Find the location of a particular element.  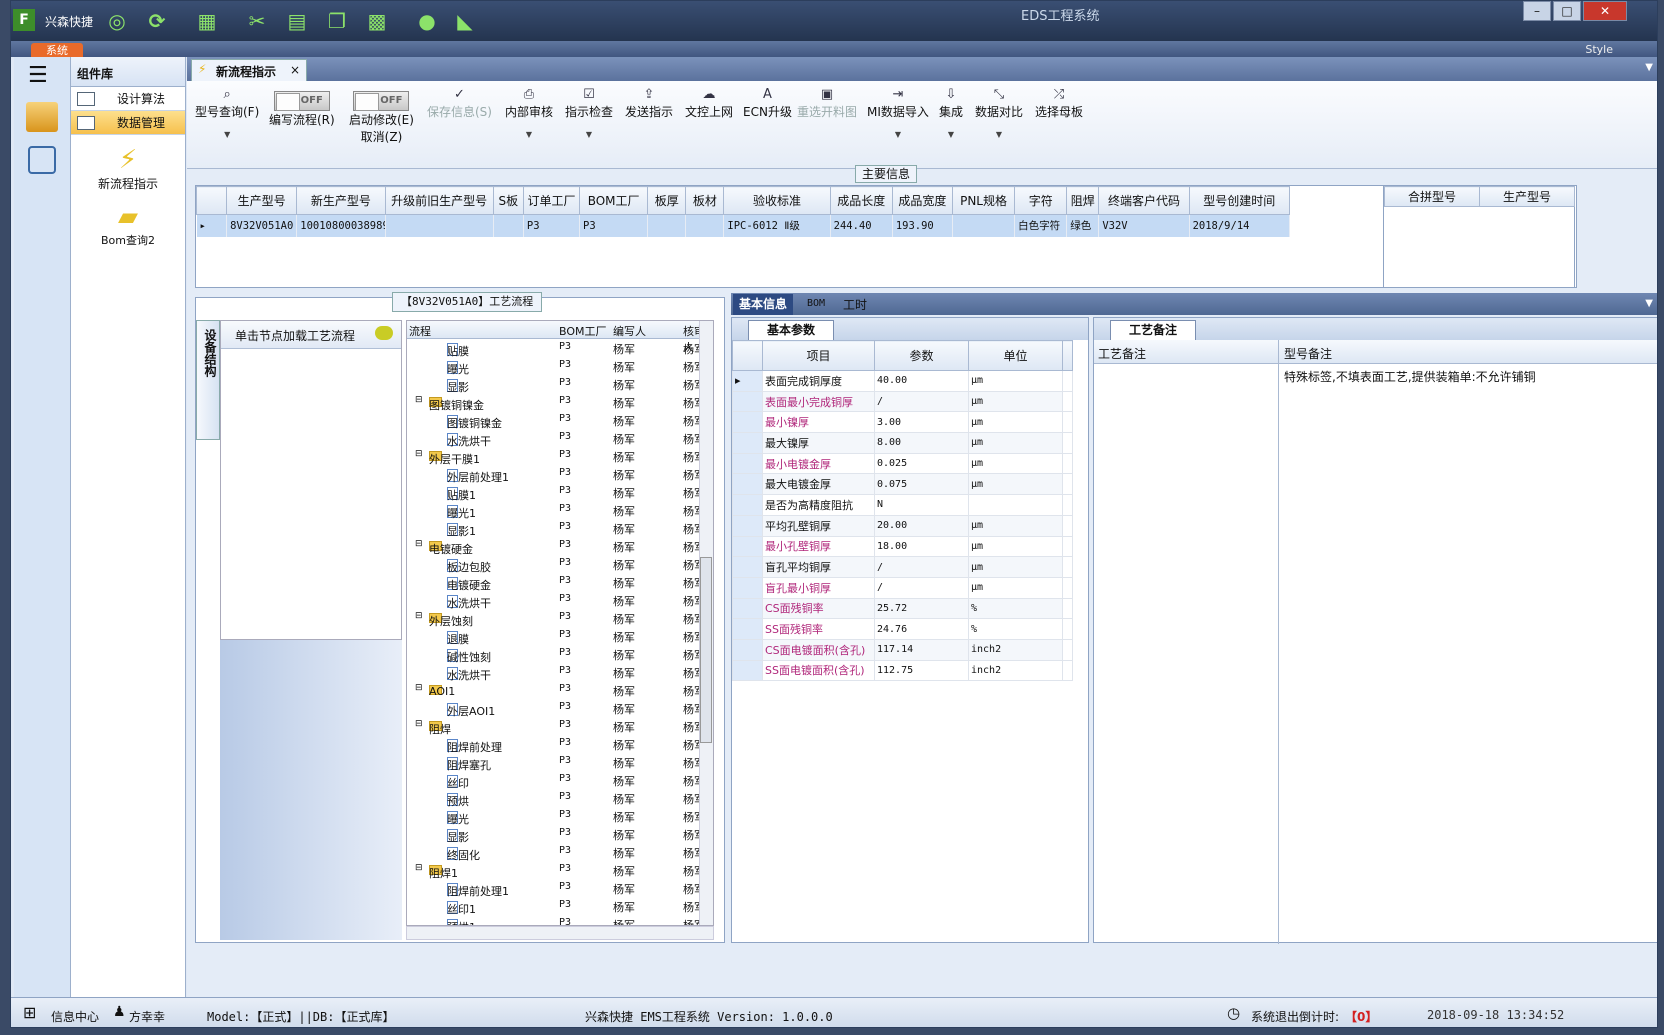

list-item: 板边包胶 P3 杨军 杨军 is located at coordinates (560, 564).